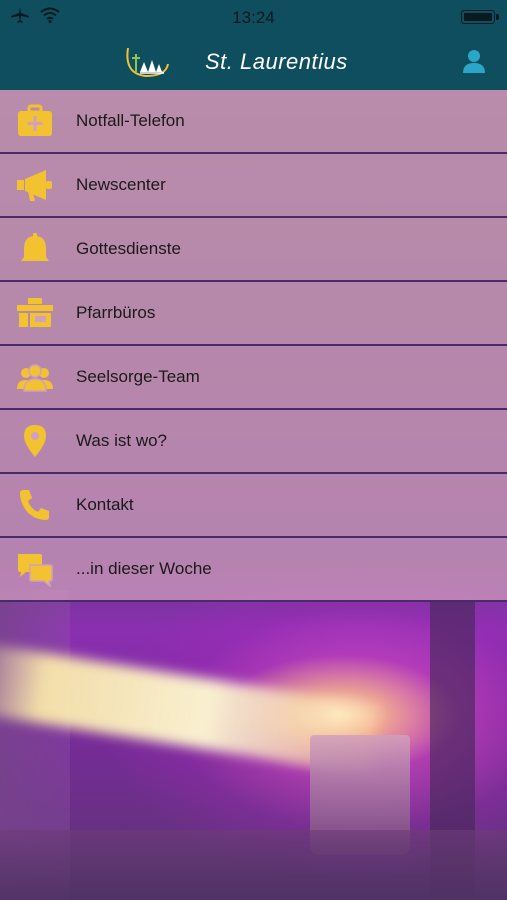 The width and height of the screenshot is (507, 900). What do you see at coordinates (144, 568) in the screenshot?
I see `menu-item-label: ...in dieser Woche` at bounding box center [144, 568].